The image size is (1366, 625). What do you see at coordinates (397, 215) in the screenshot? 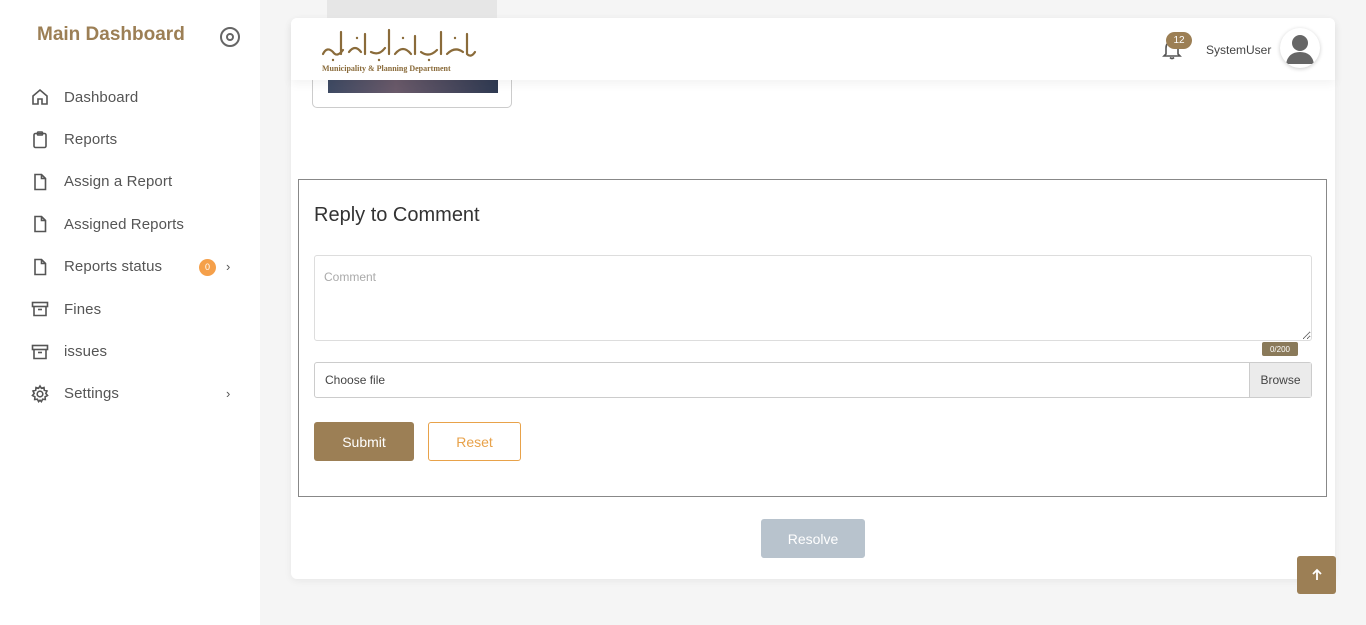
I see `section-title: Reply to Comment` at bounding box center [397, 215].